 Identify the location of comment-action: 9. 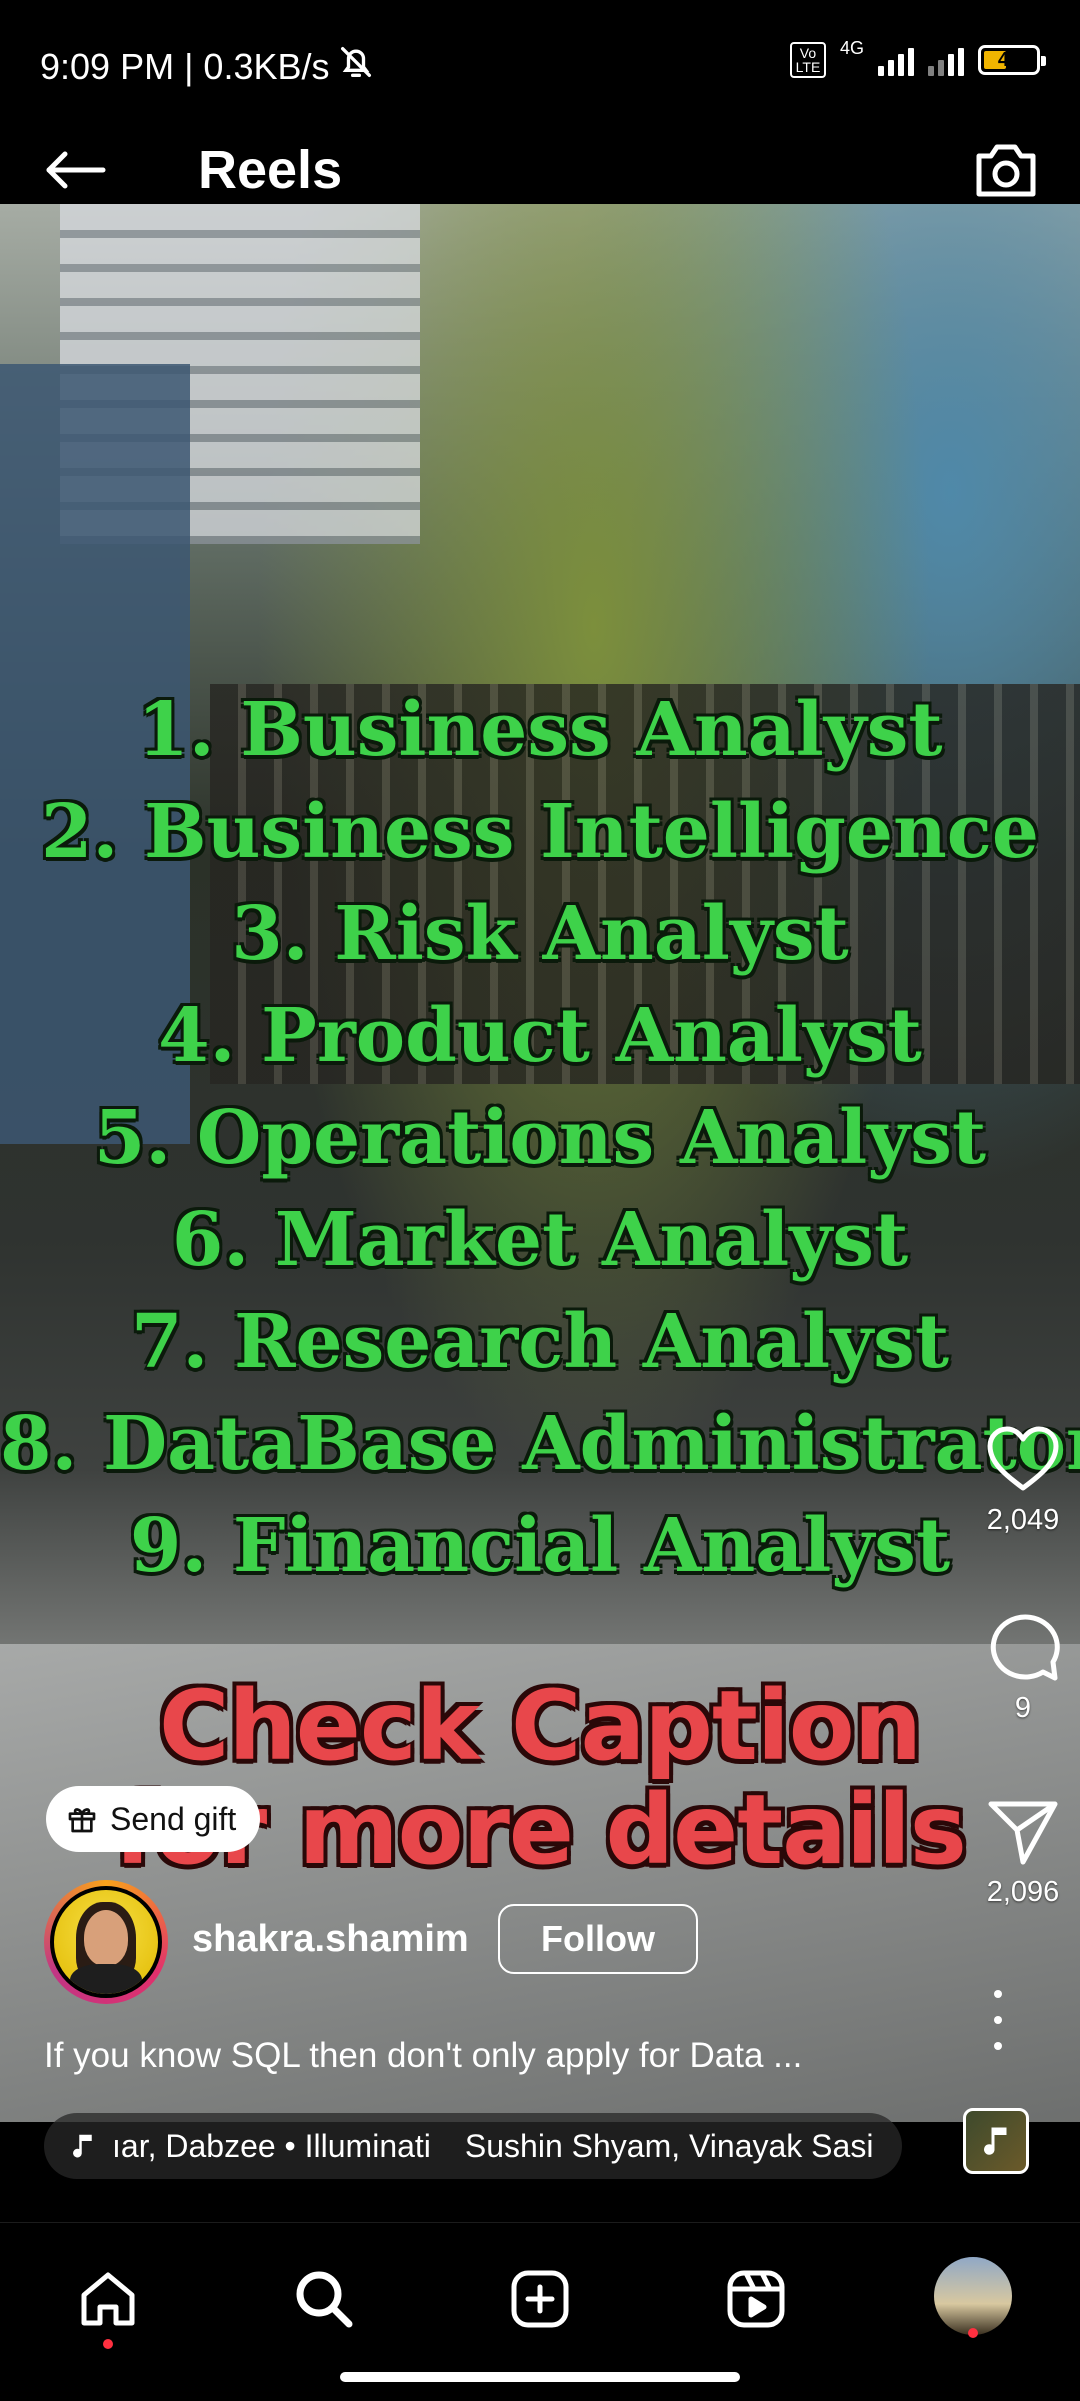
(1021, 1667).